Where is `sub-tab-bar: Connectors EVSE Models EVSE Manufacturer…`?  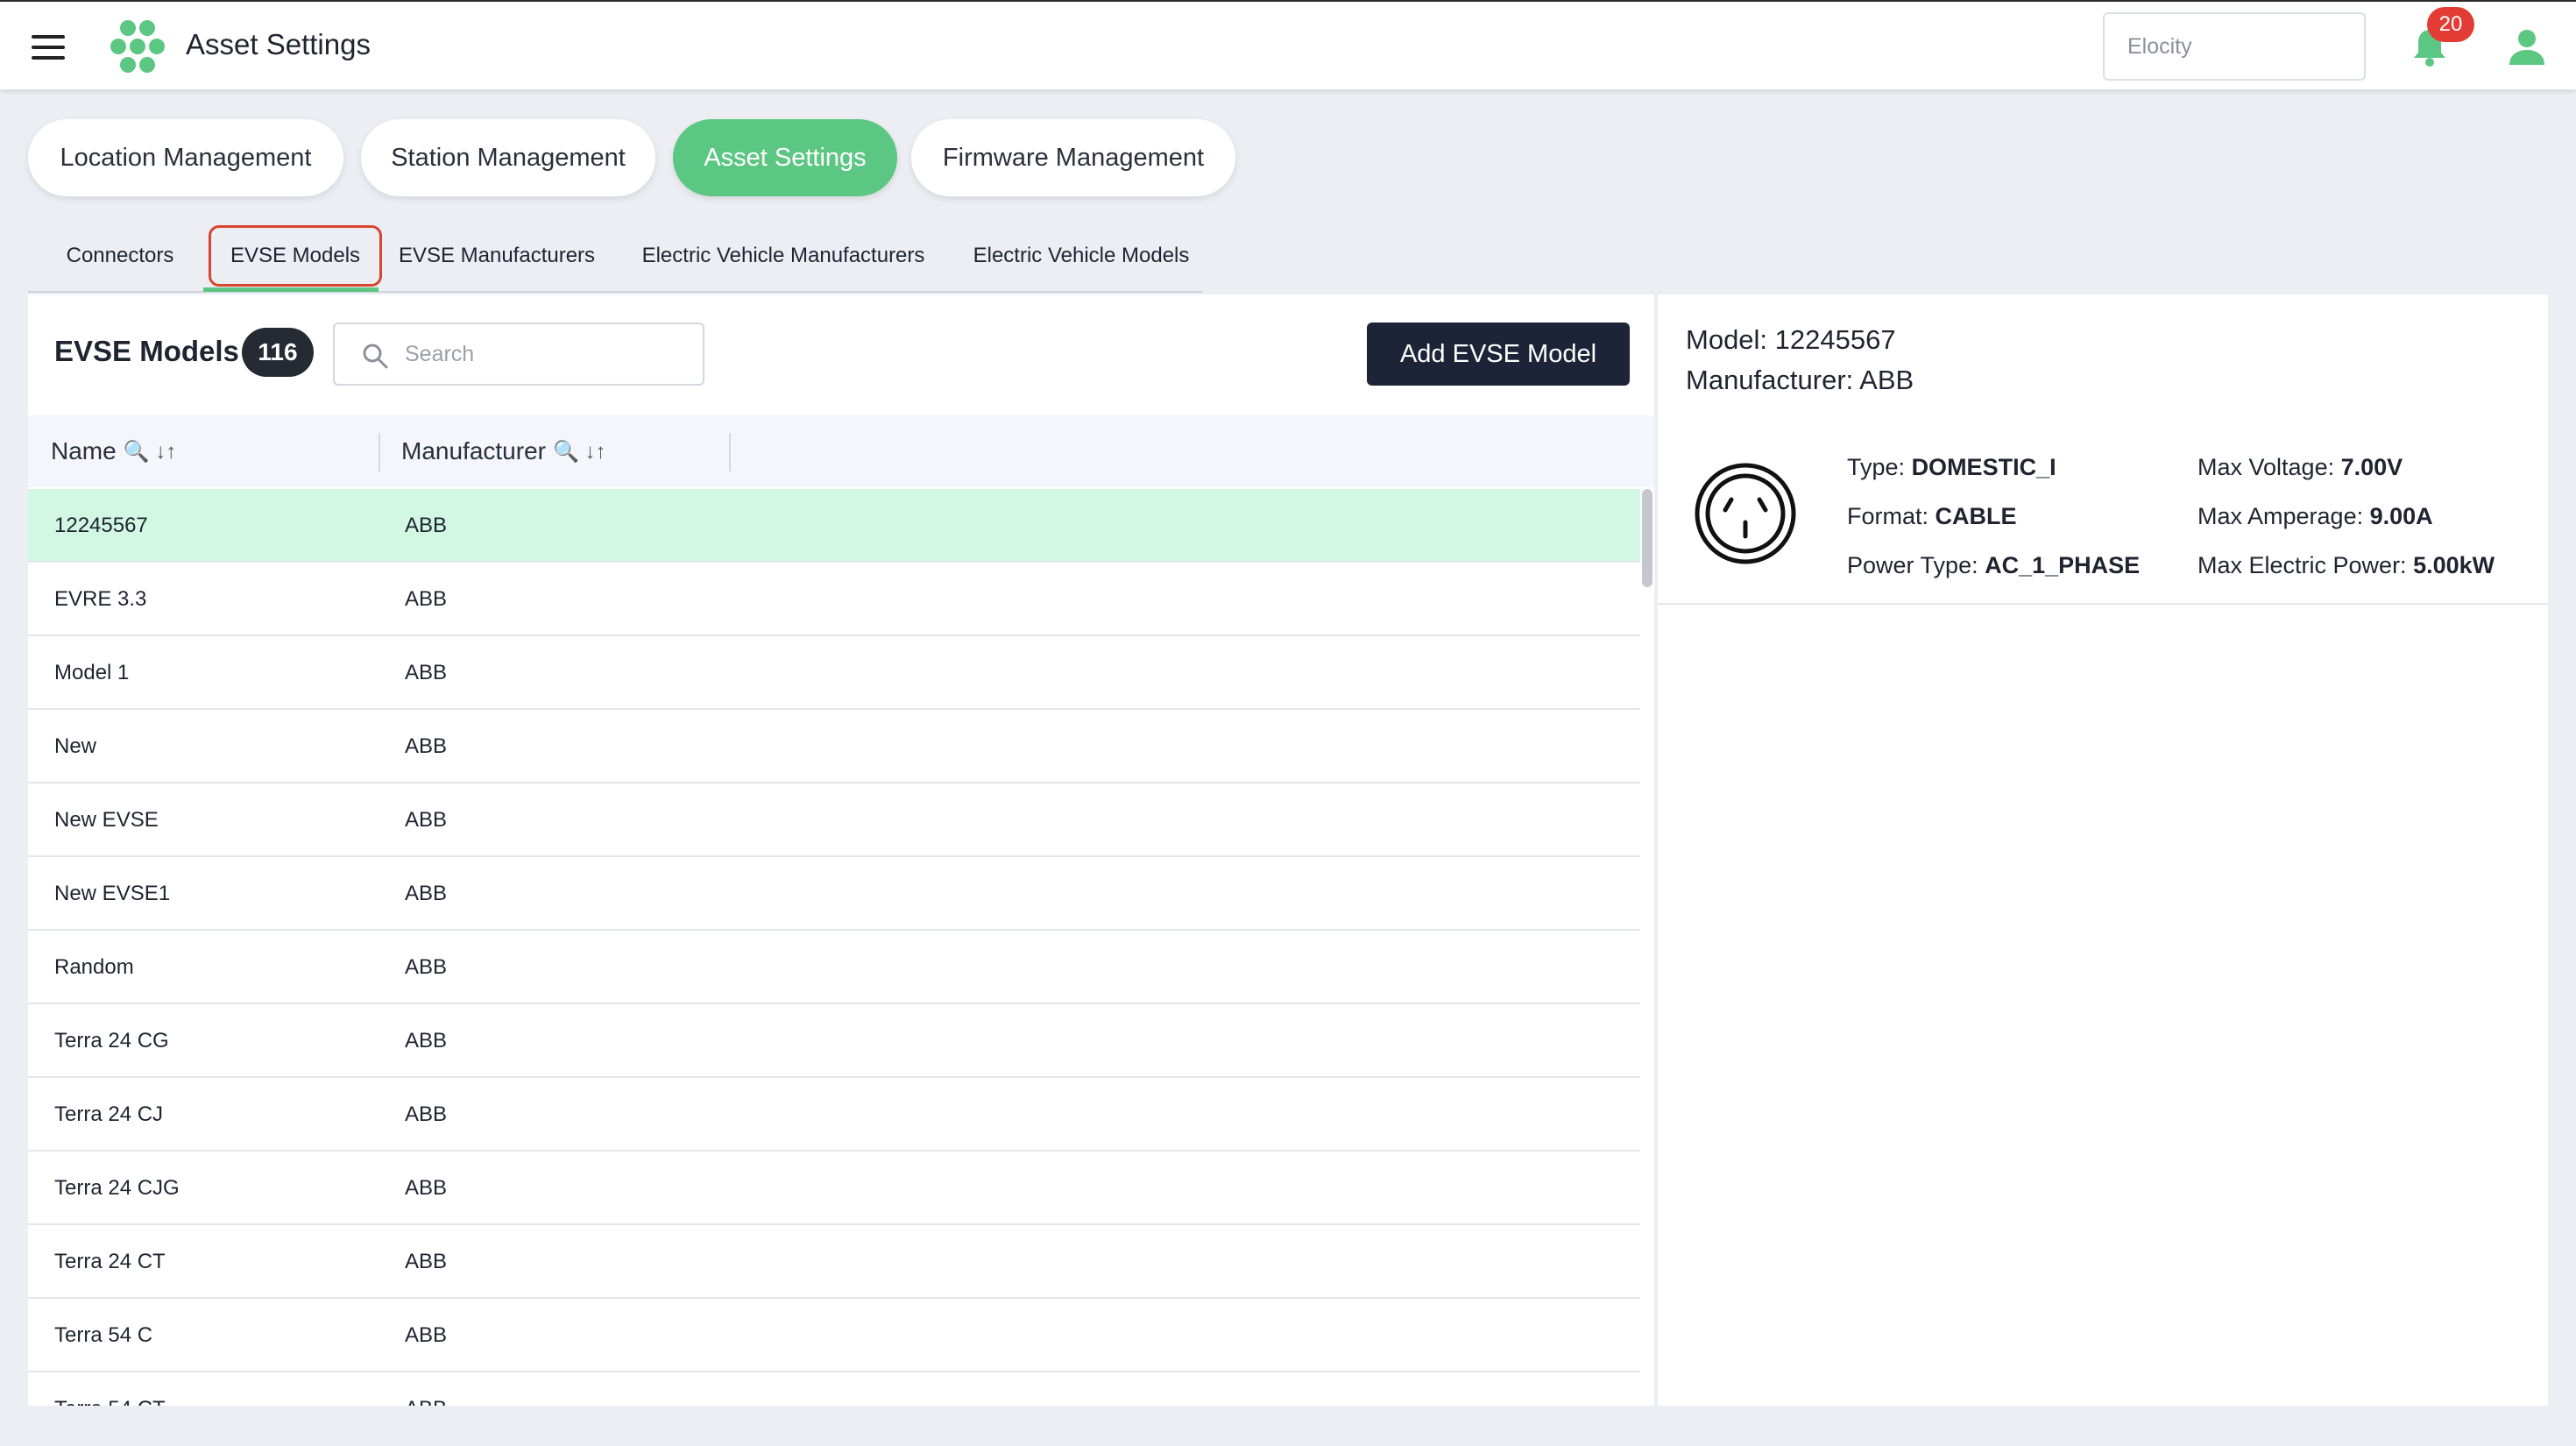 sub-tab-bar: Connectors EVSE Models EVSE Manufacturer… is located at coordinates (615, 257).